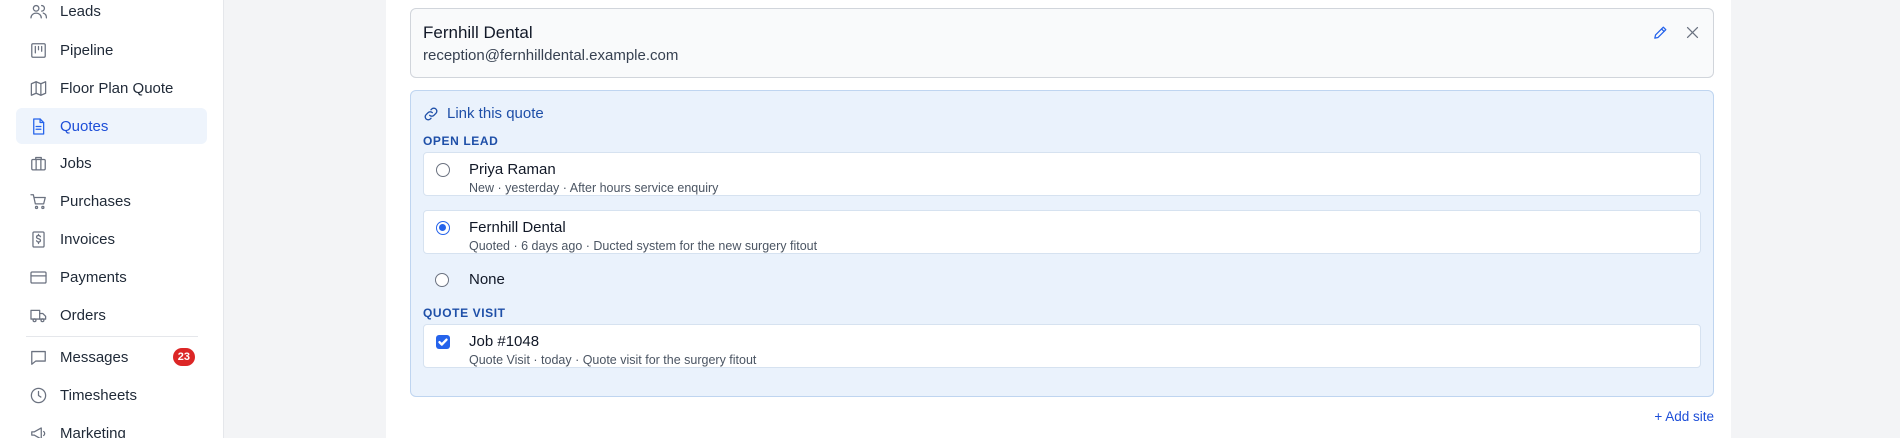  I want to click on sidebar-item-timesheets: Timesheets, so click(111, 395).